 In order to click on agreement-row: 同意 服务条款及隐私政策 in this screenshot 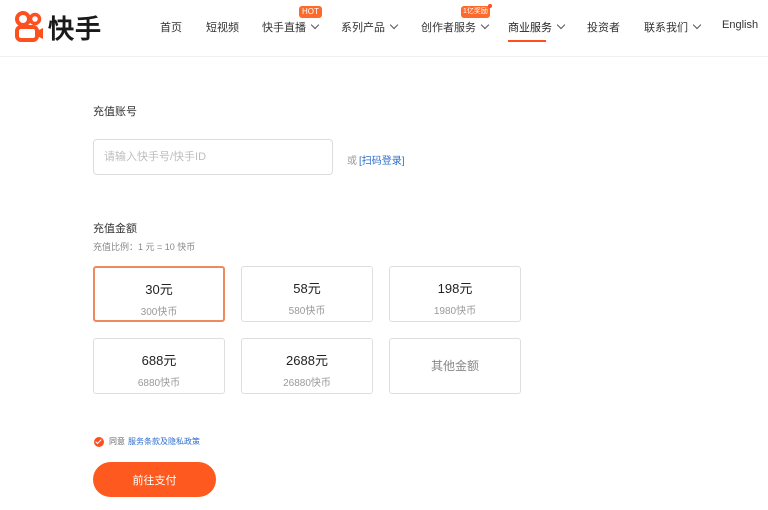, I will do `click(147, 441)`.